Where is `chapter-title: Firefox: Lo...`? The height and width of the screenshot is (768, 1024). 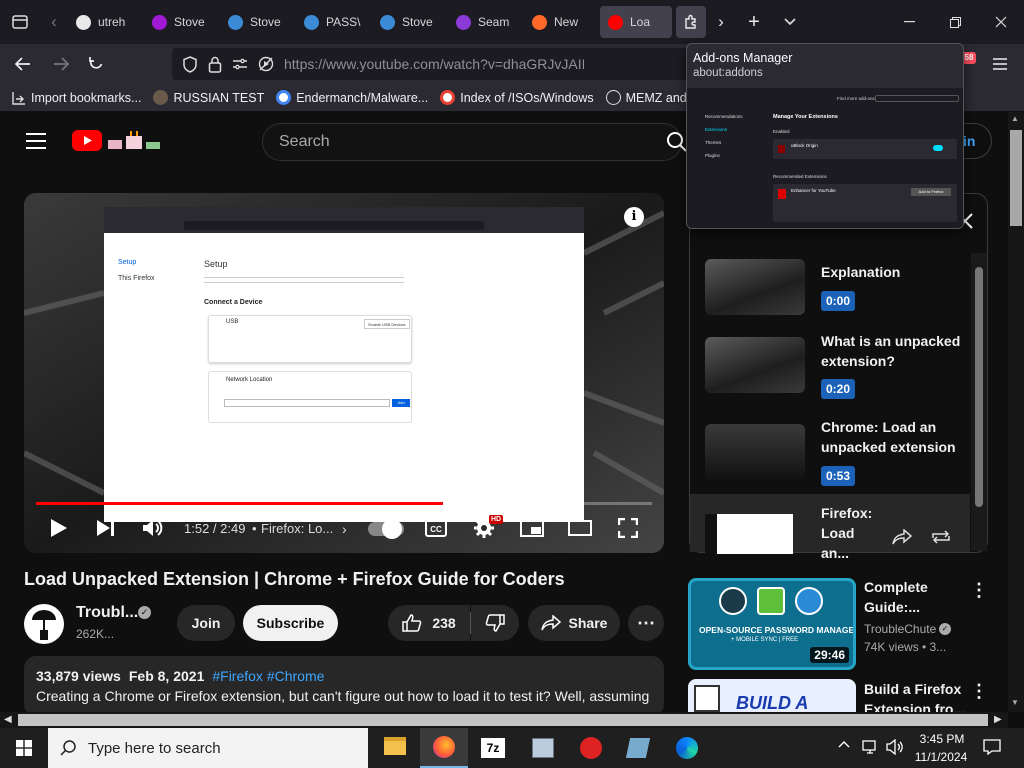
chapter-title: Firefox: Lo... is located at coordinates (297, 528).